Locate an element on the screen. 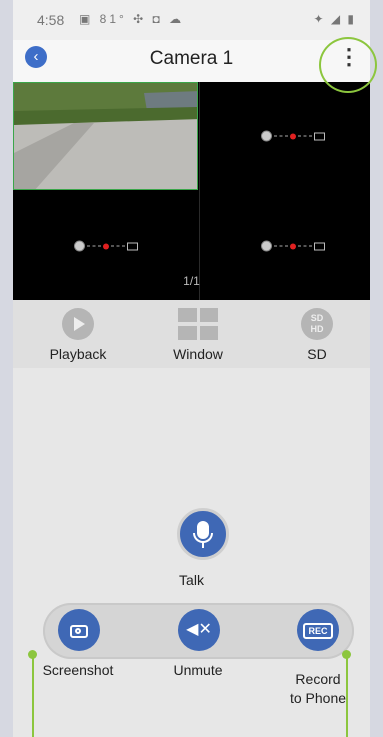 The width and height of the screenshot is (383, 737). record-button: REC is located at coordinates (318, 630).